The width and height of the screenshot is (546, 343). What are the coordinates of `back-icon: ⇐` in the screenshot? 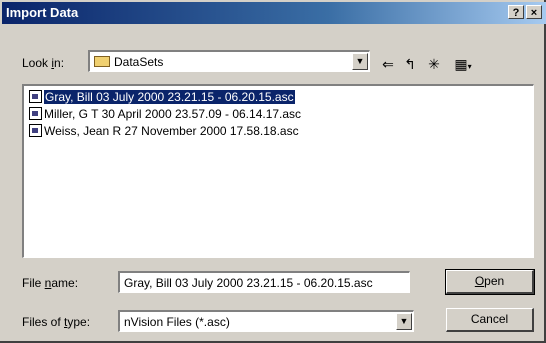 It's located at (388, 64).